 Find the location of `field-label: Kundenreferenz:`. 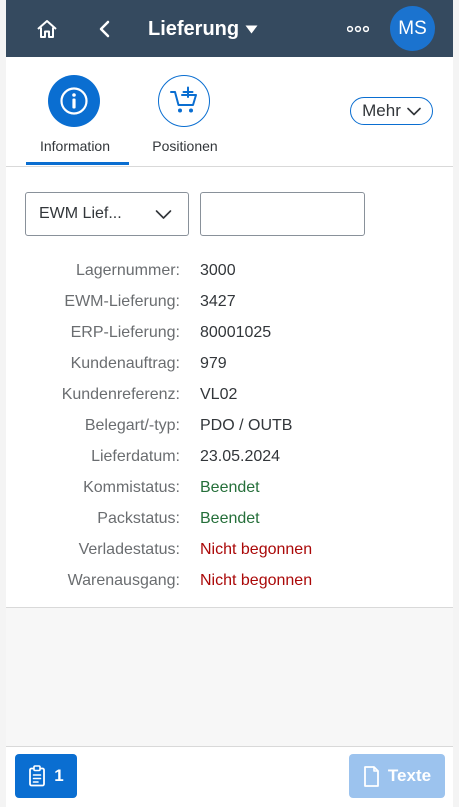

field-label: Kundenreferenz: is located at coordinates (120, 394).